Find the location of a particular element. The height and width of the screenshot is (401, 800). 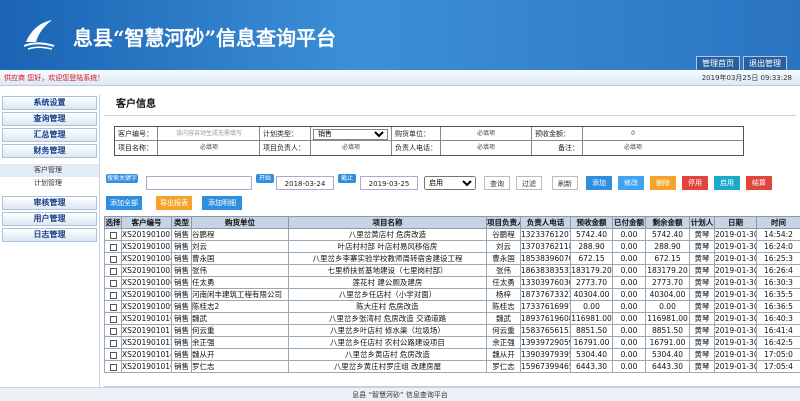

table-cell: XS201901002 is located at coordinates (146, 246).